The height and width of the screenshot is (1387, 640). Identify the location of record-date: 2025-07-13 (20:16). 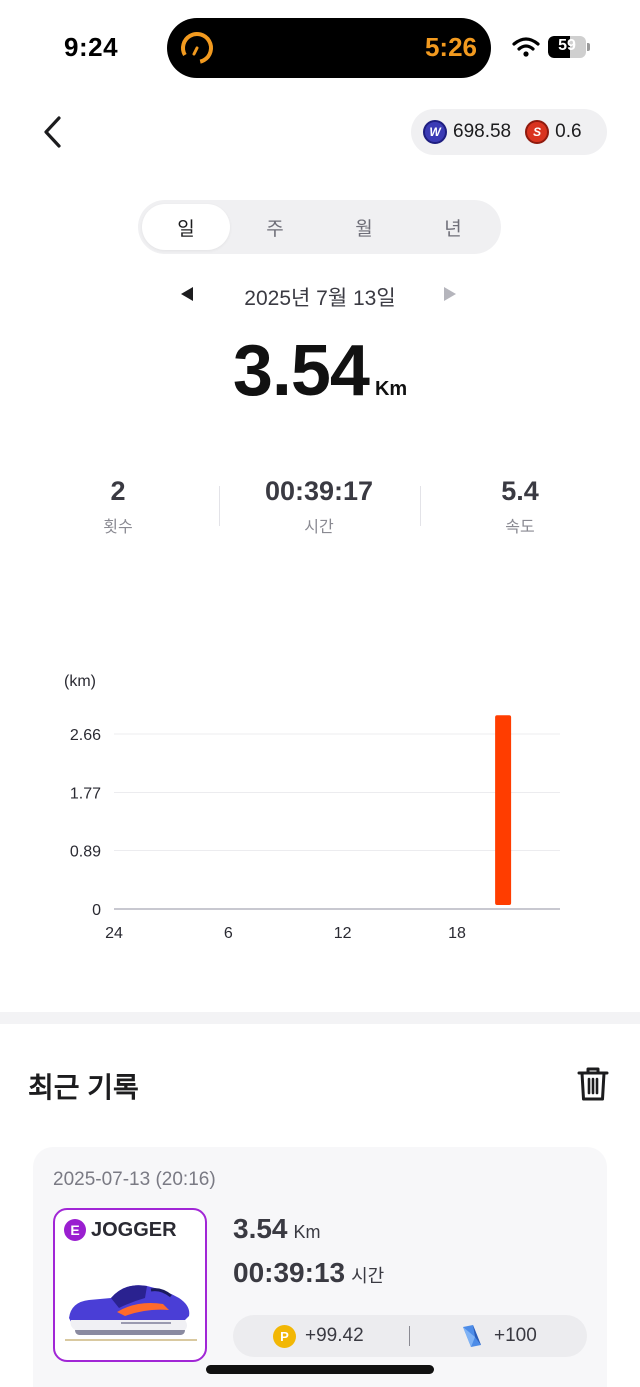
(134, 1179).